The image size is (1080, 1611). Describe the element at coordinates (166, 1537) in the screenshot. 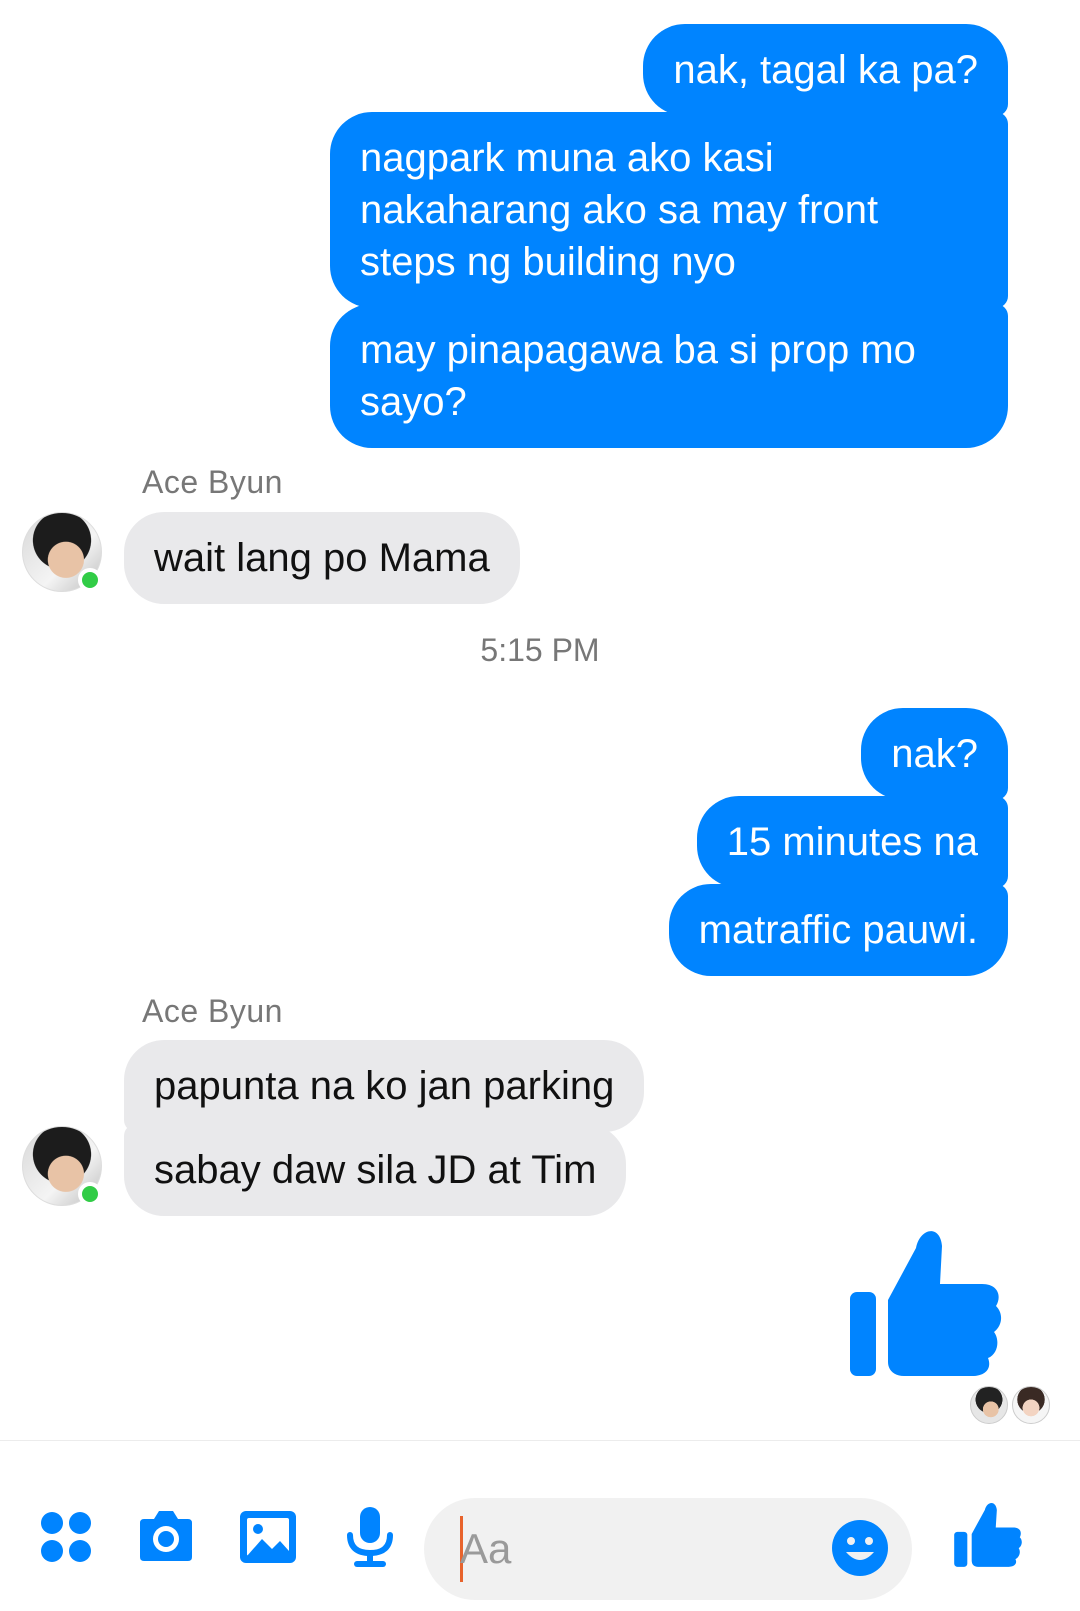

I see `camera-icon` at that location.